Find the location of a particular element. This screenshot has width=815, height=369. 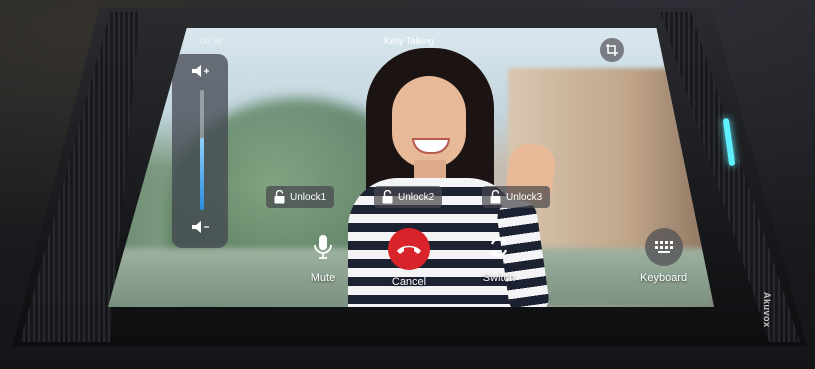

call-timer: 00:38 is located at coordinates (211, 41).